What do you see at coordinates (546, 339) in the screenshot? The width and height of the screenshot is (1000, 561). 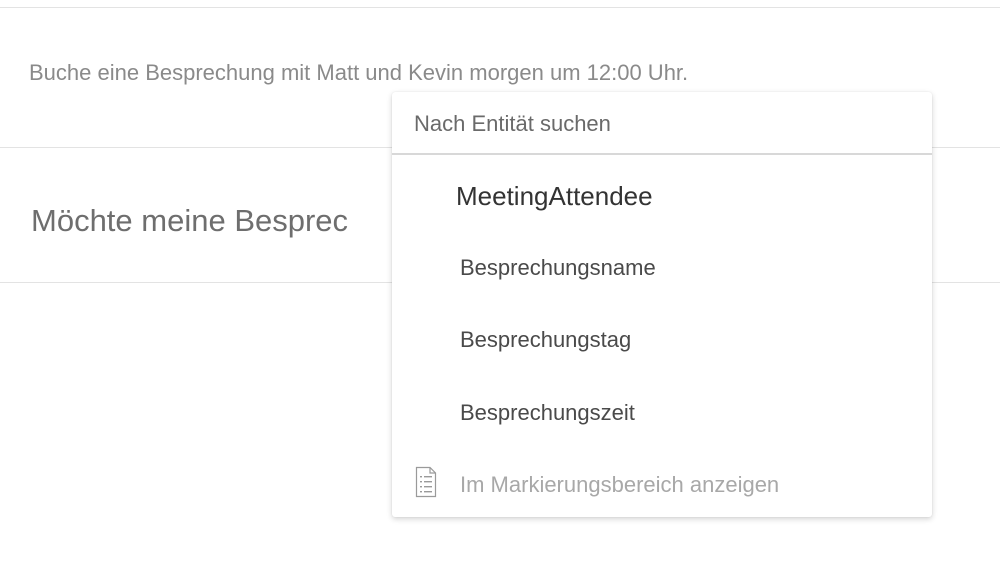 I see `entity-option-label: Besprechungstag` at bounding box center [546, 339].